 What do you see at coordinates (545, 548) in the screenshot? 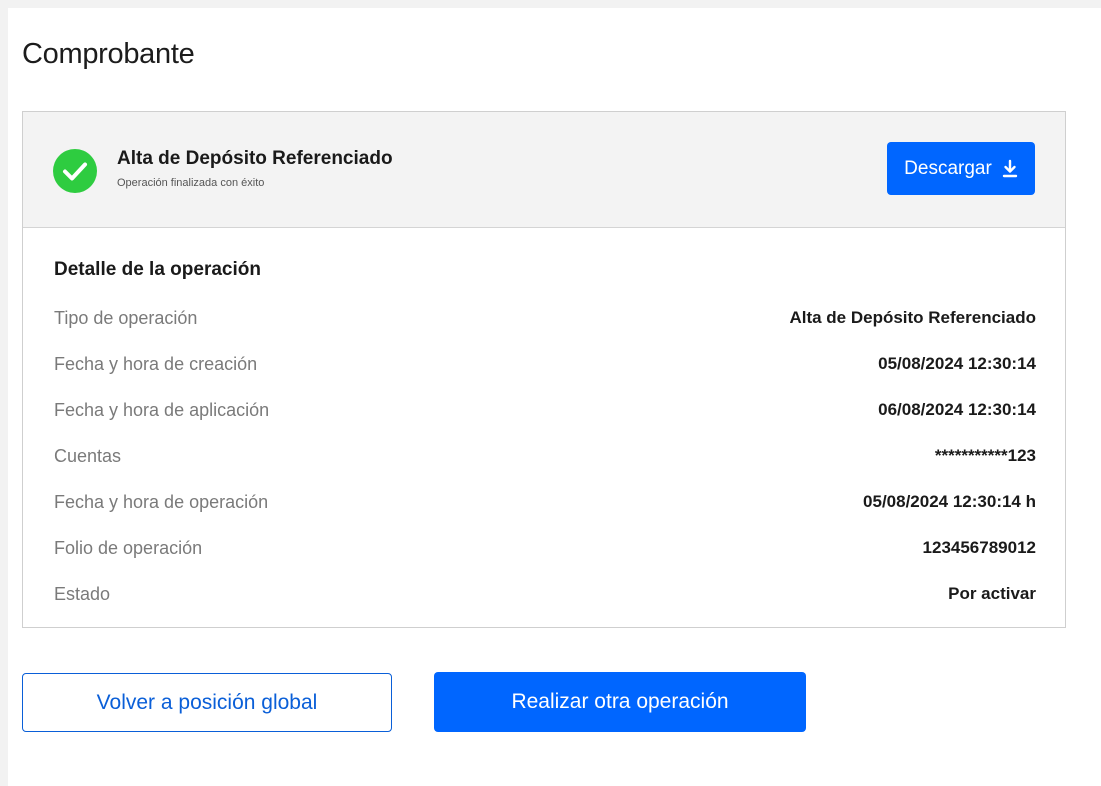
I see `detail-row-folio: Folio de operación 123456789012` at bounding box center [545, 548].